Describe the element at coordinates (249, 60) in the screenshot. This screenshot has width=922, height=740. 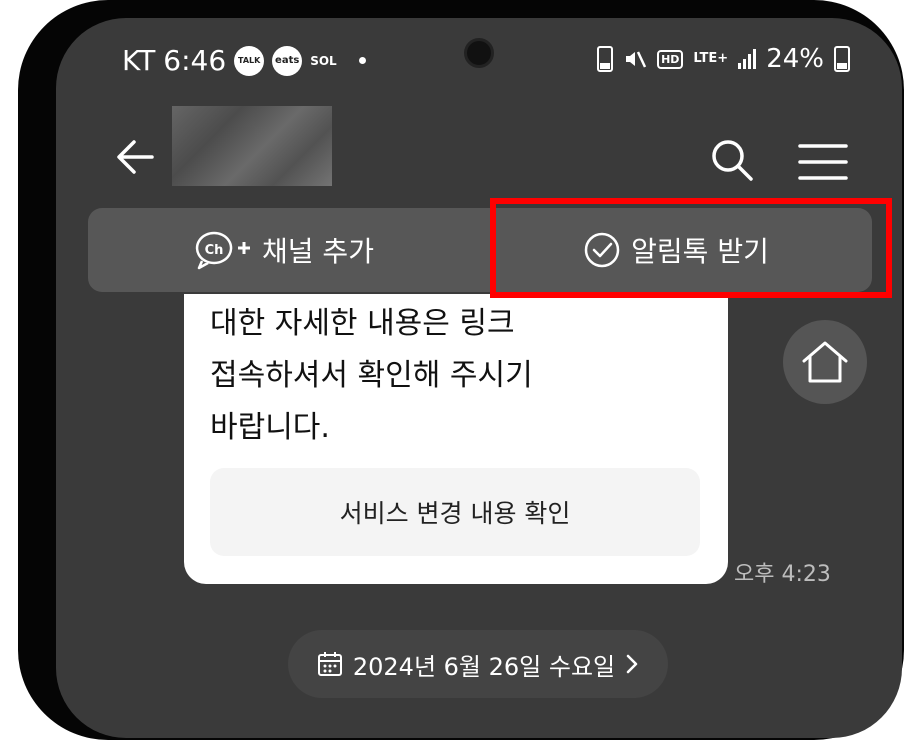
I see `kakaotalk-notification-icon: TALK` at that location.